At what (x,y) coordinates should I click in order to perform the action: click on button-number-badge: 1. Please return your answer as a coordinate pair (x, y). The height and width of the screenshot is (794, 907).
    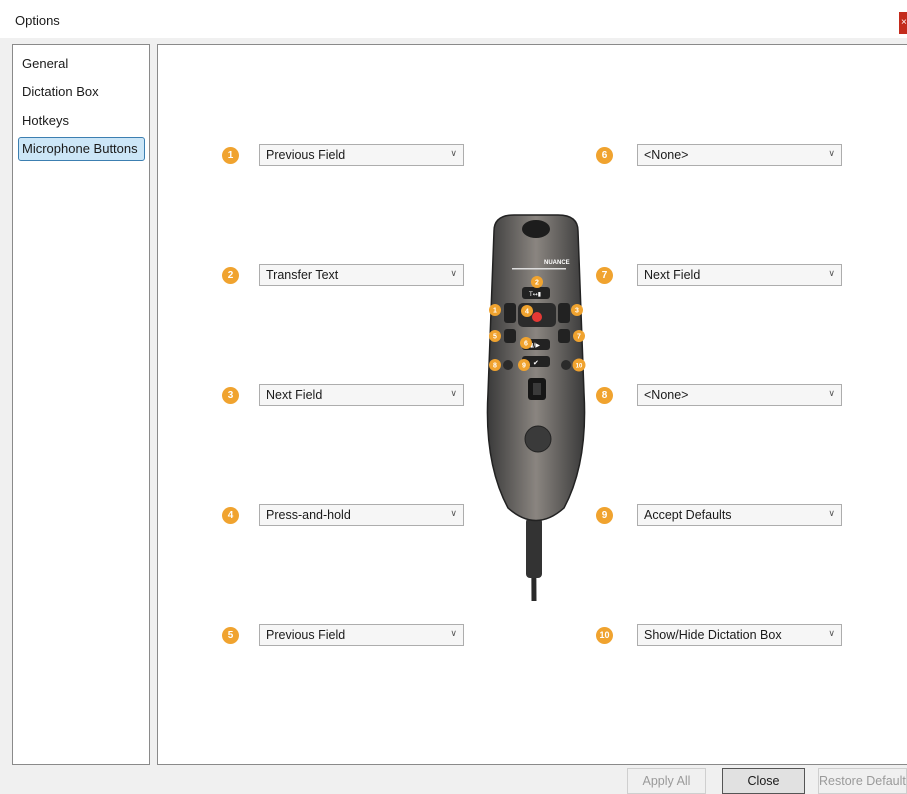
    Looking at the image, I should click on (230, 155).